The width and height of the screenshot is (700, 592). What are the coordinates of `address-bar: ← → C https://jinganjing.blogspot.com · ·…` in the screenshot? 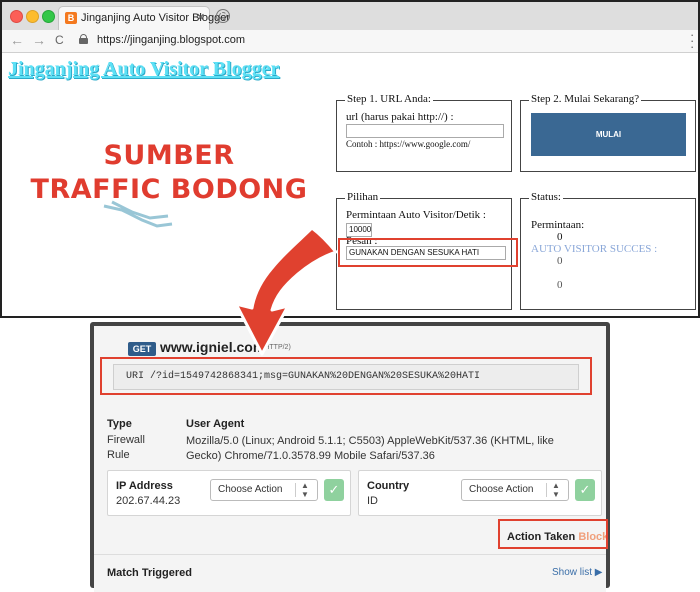 It's located at (350, 40).